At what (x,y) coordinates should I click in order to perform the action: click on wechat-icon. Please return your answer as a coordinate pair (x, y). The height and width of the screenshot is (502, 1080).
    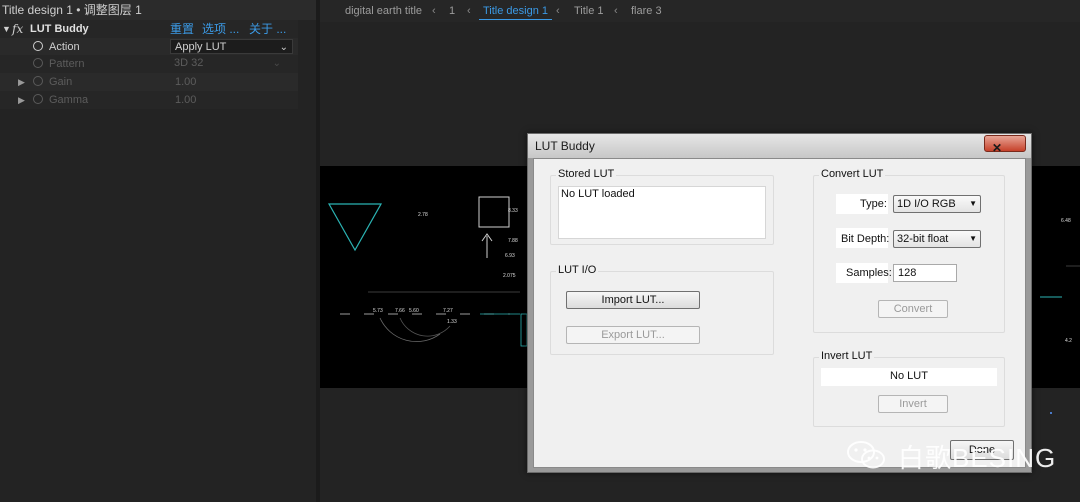
    Looking at the image, I should click on (866, 455).